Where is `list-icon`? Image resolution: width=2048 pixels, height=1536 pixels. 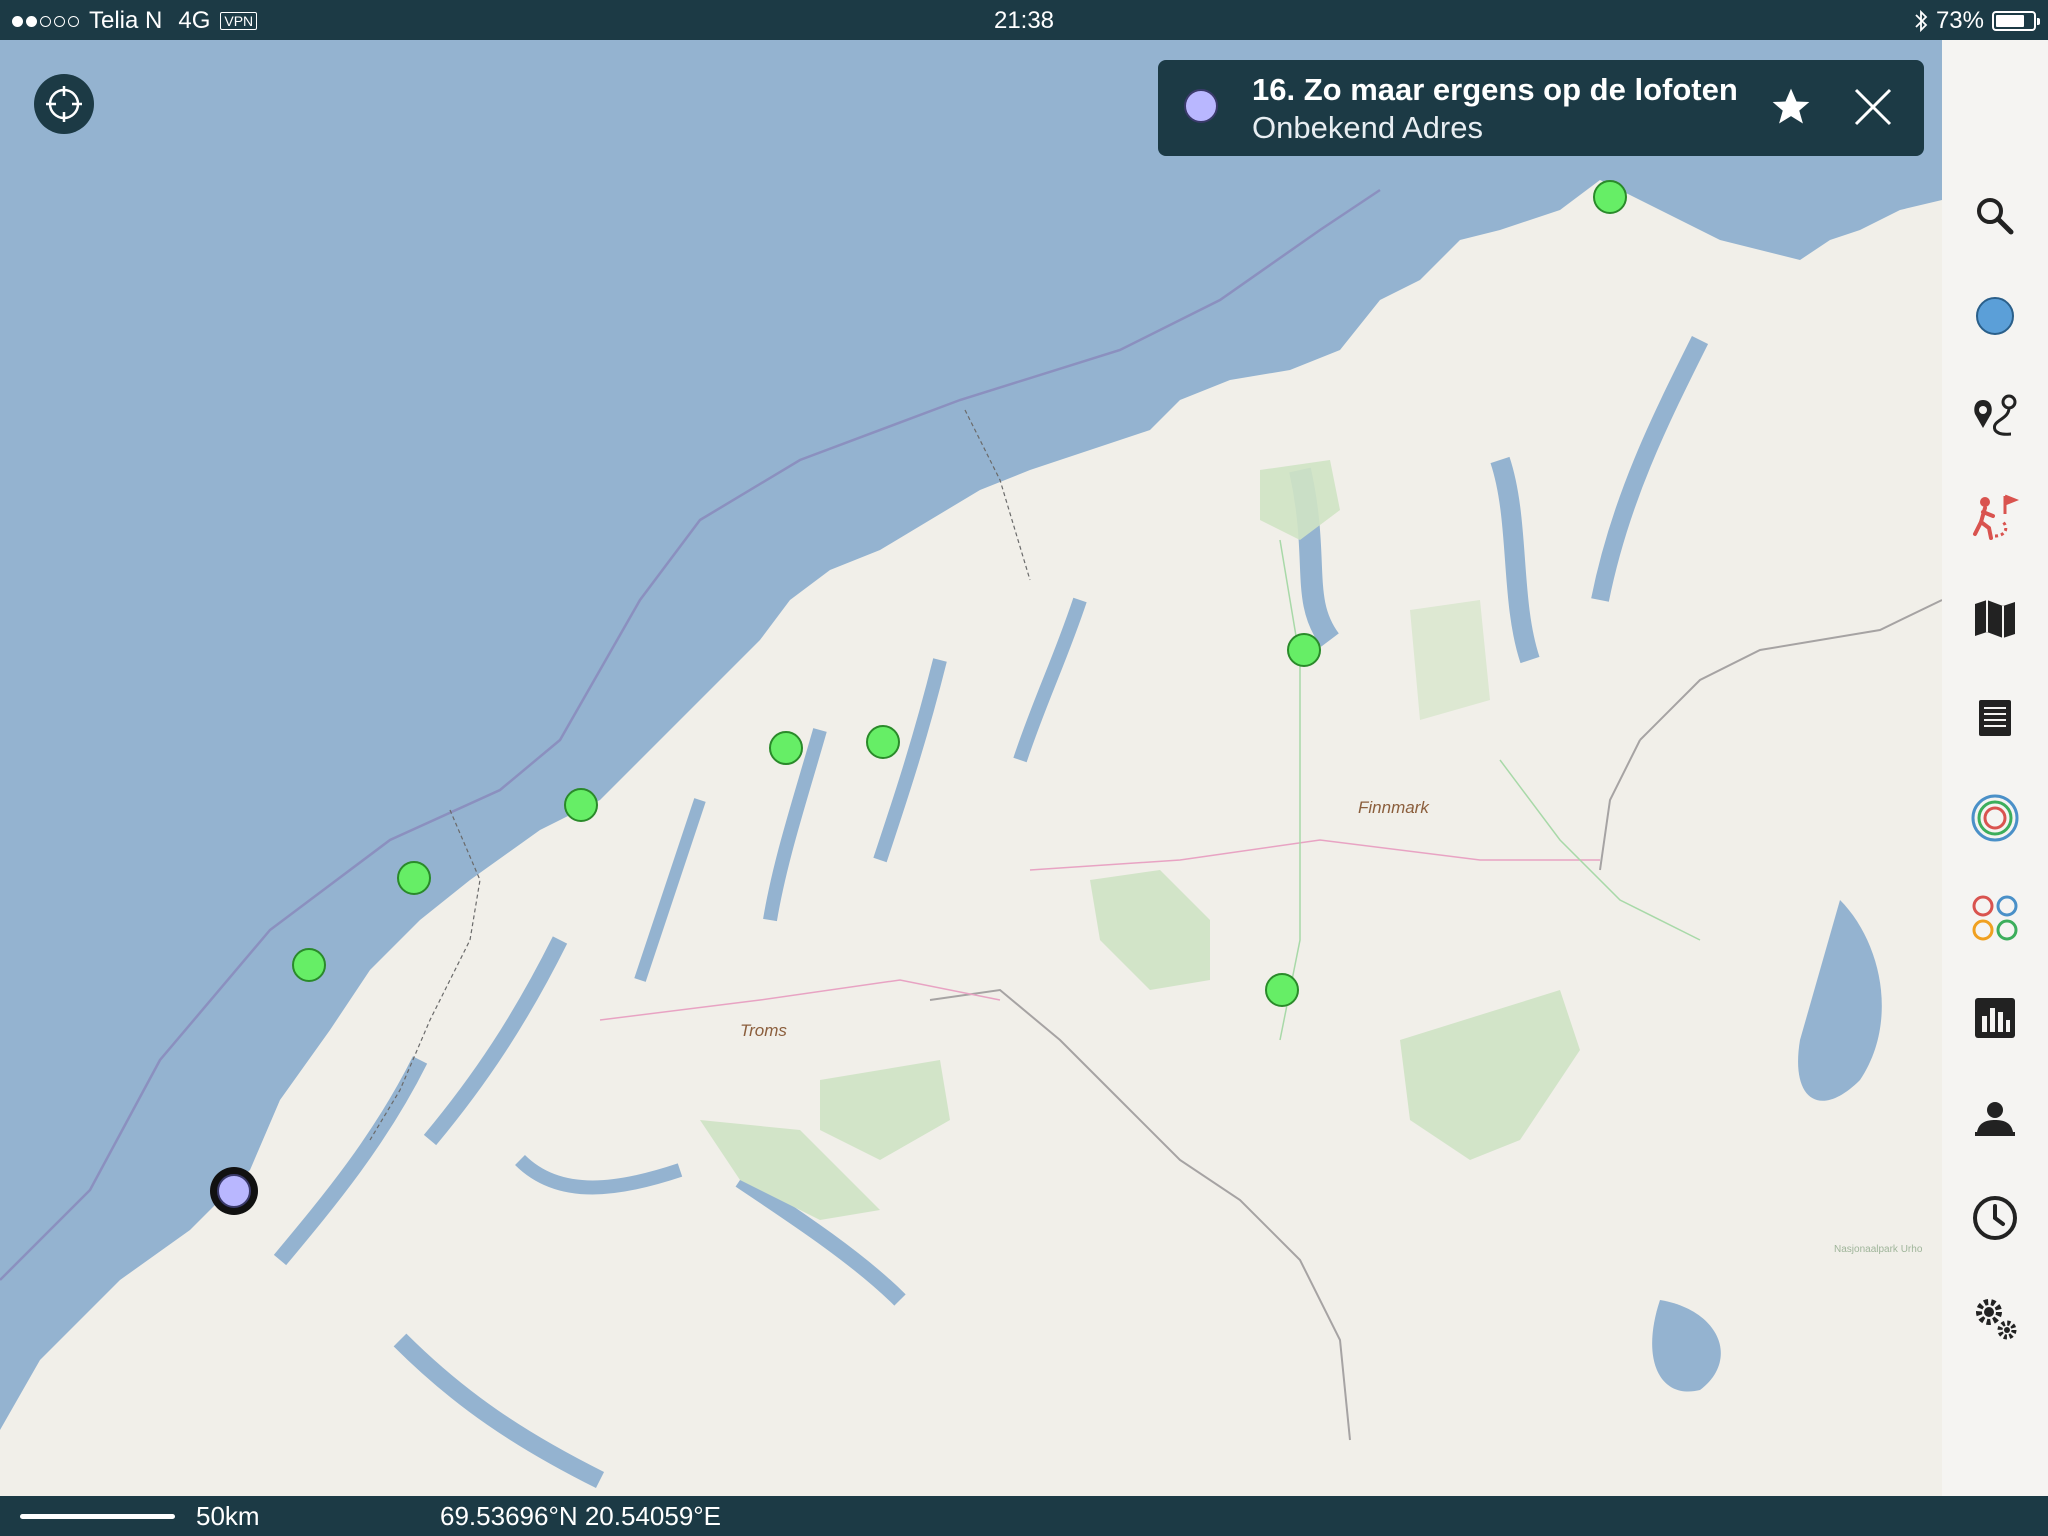 list-icon is located at coordinates (1995, 718).